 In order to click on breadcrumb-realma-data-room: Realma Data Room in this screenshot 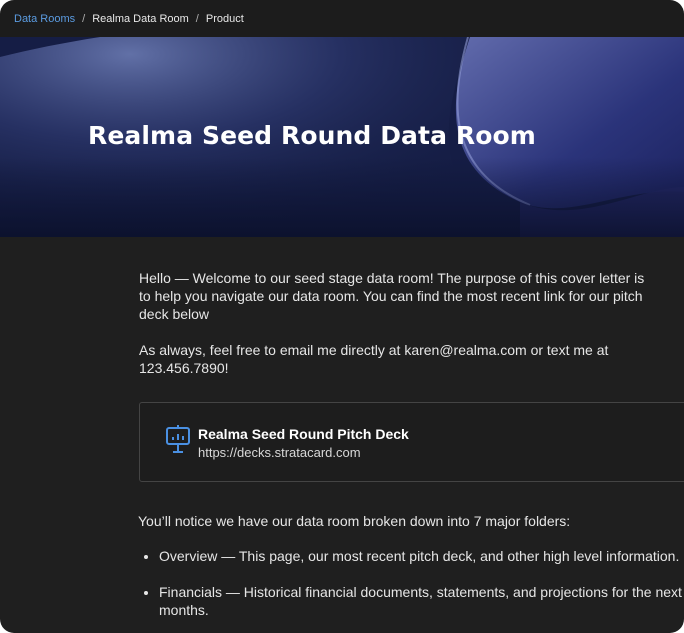, I will do `click(140, 19)`.